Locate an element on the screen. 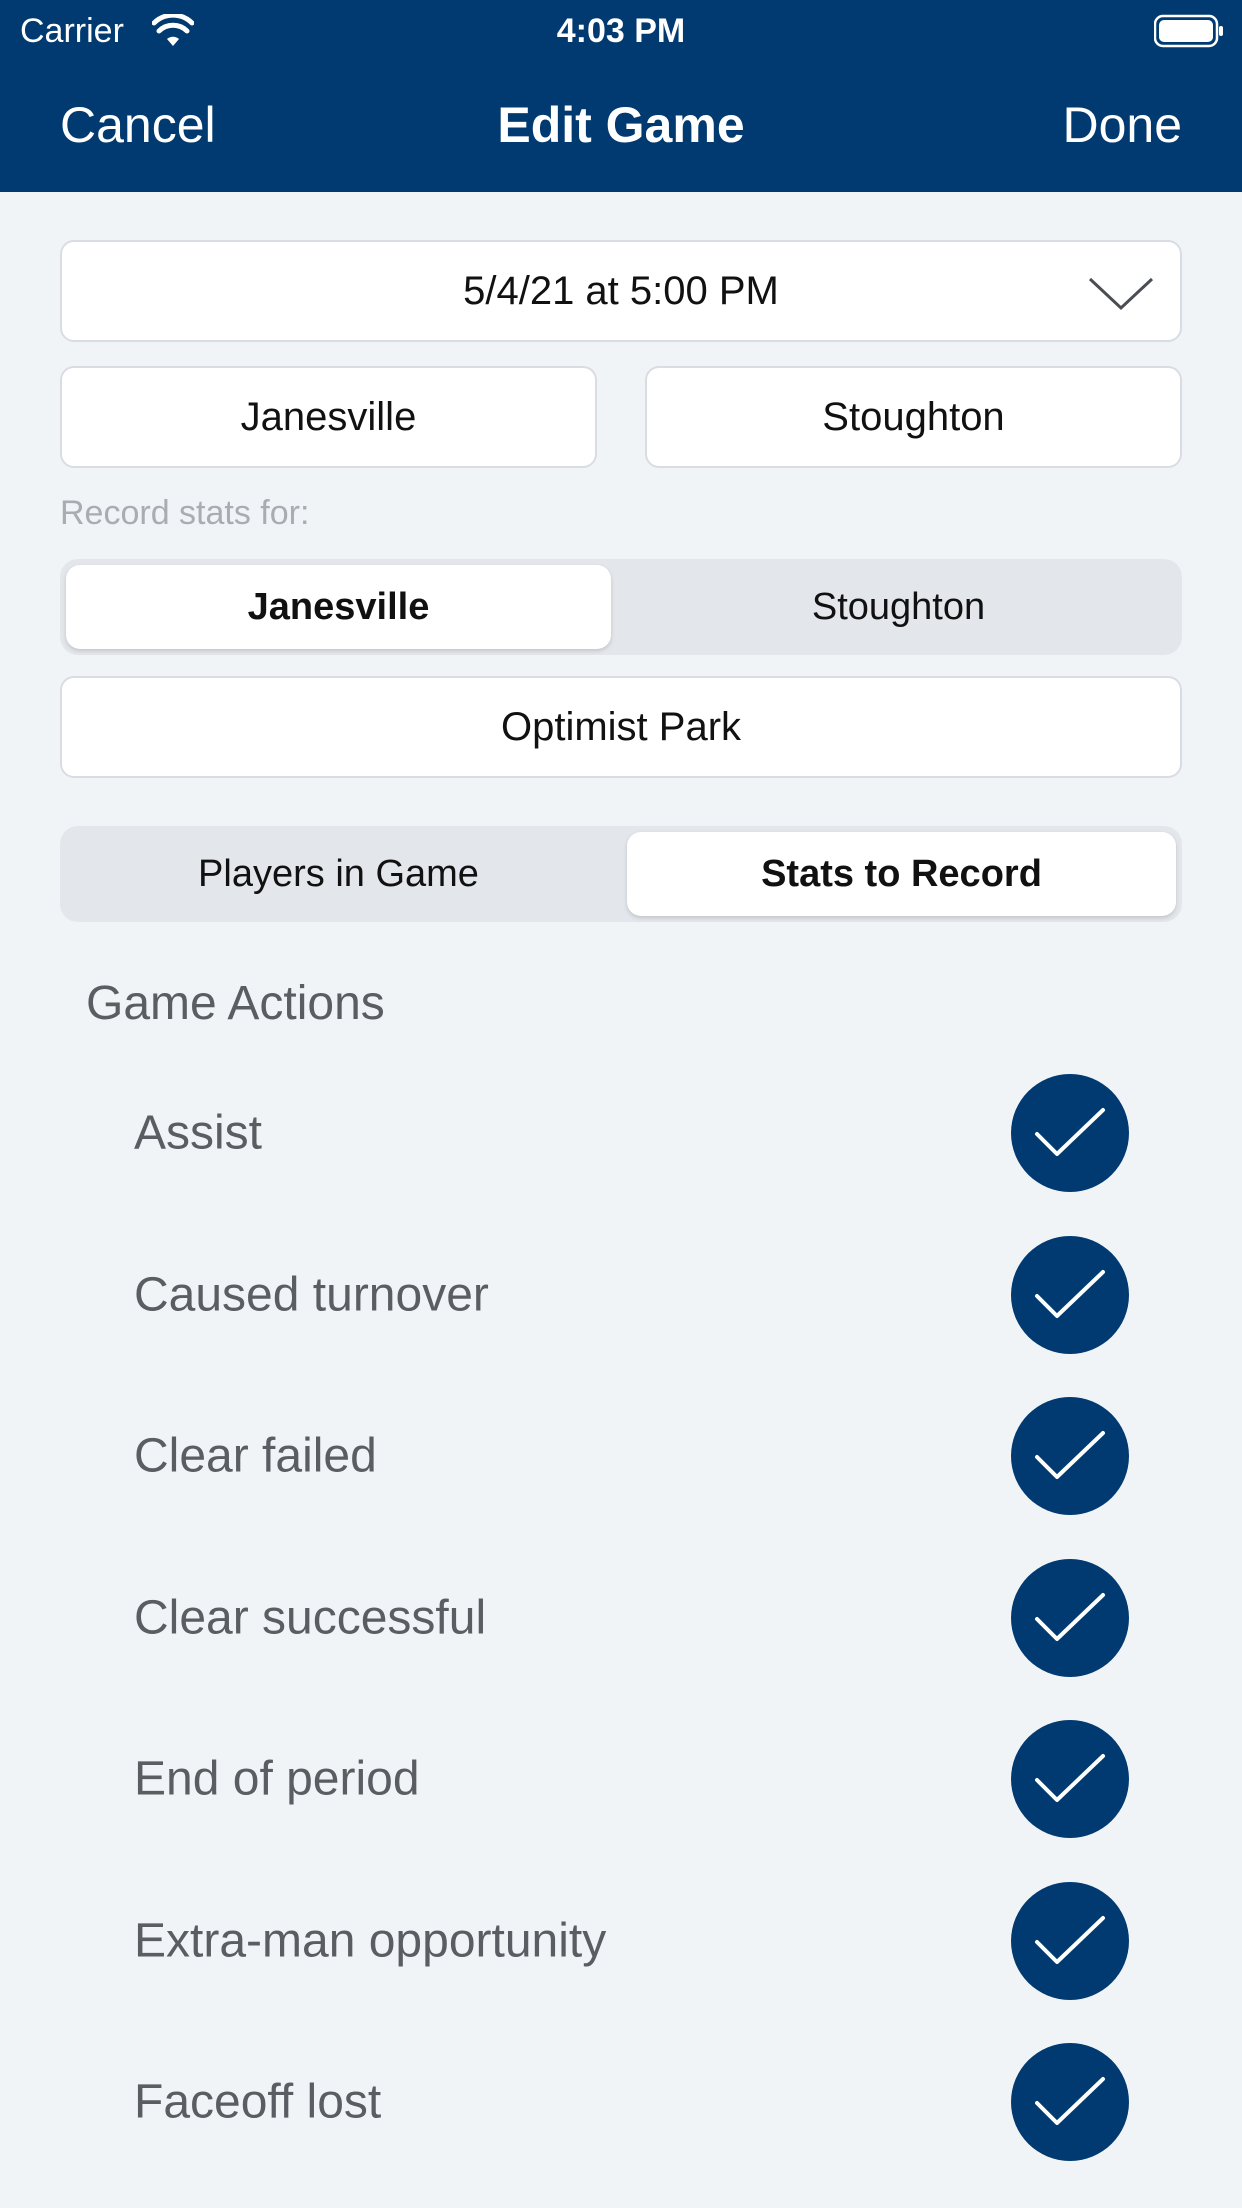 The height and width of the screenshot is (2208, 1242). action-label: Assist is located at coordinates (198, 1133).